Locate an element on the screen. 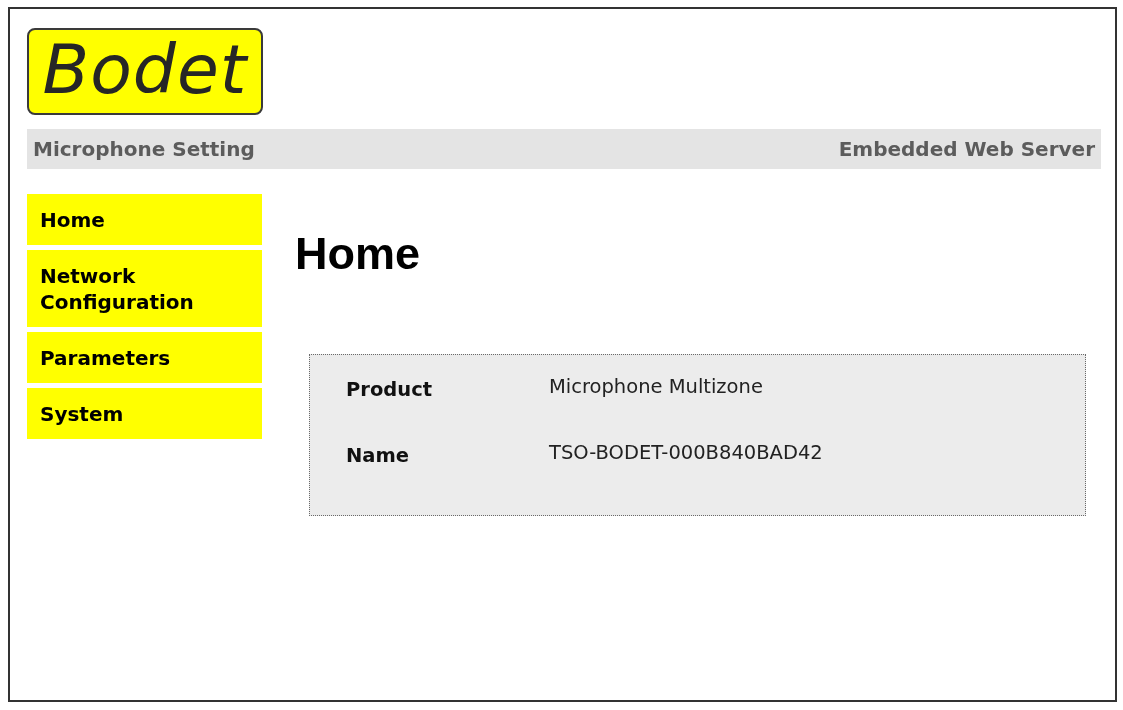 The image size is (1123, 710). brand-logo: Bodet is located at coordinates (145, 71).